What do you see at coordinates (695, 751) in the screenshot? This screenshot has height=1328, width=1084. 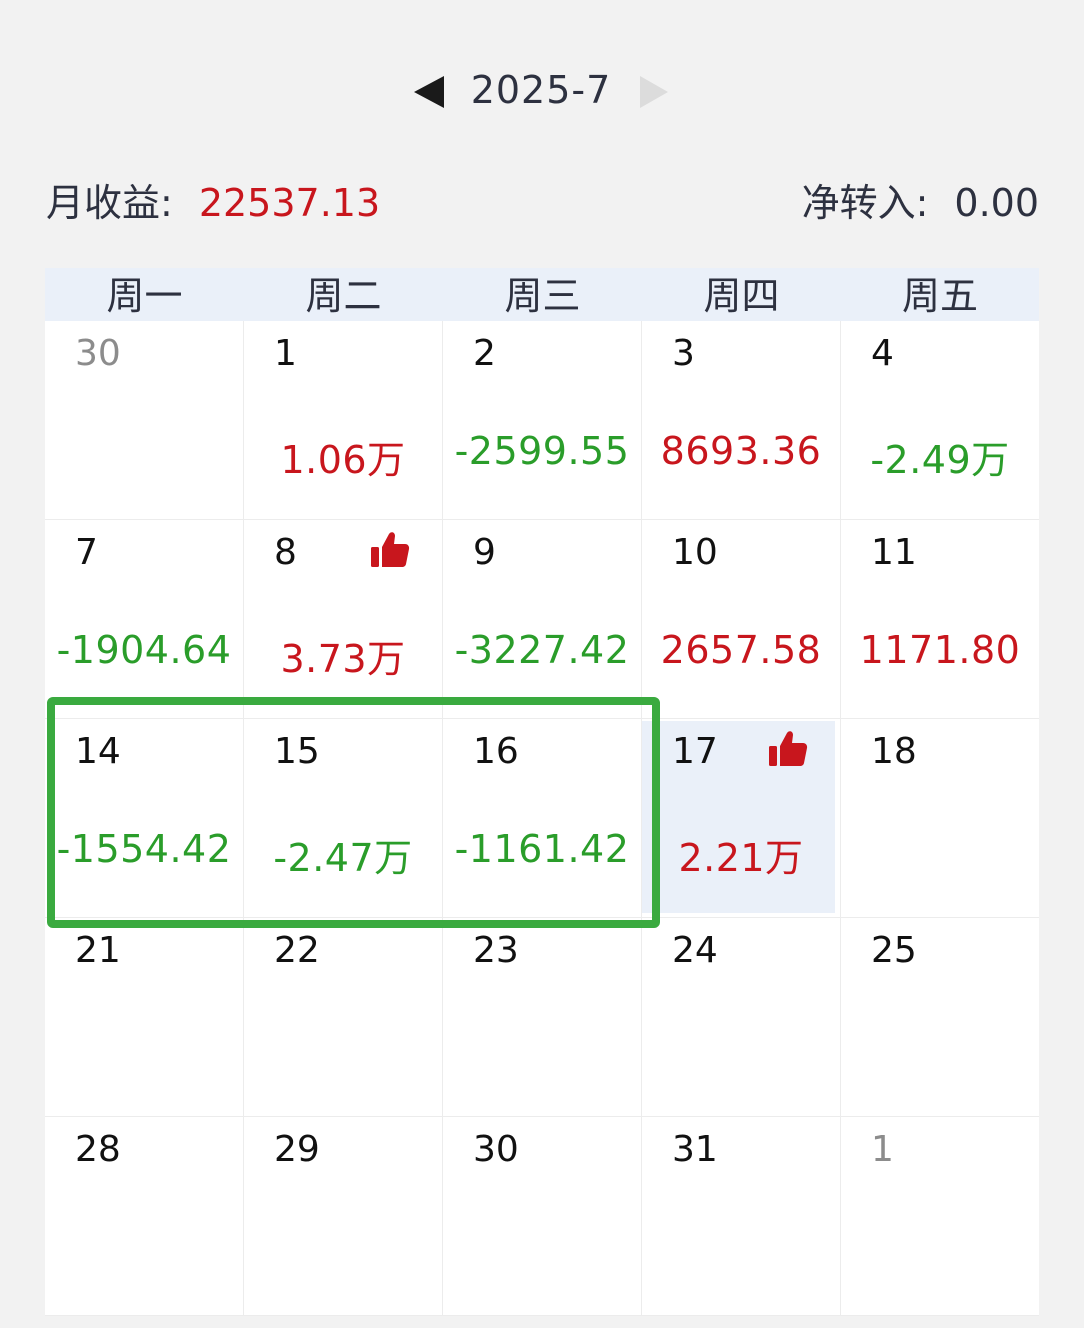 I see `day-number: 17` at bounding box center [695, 751].